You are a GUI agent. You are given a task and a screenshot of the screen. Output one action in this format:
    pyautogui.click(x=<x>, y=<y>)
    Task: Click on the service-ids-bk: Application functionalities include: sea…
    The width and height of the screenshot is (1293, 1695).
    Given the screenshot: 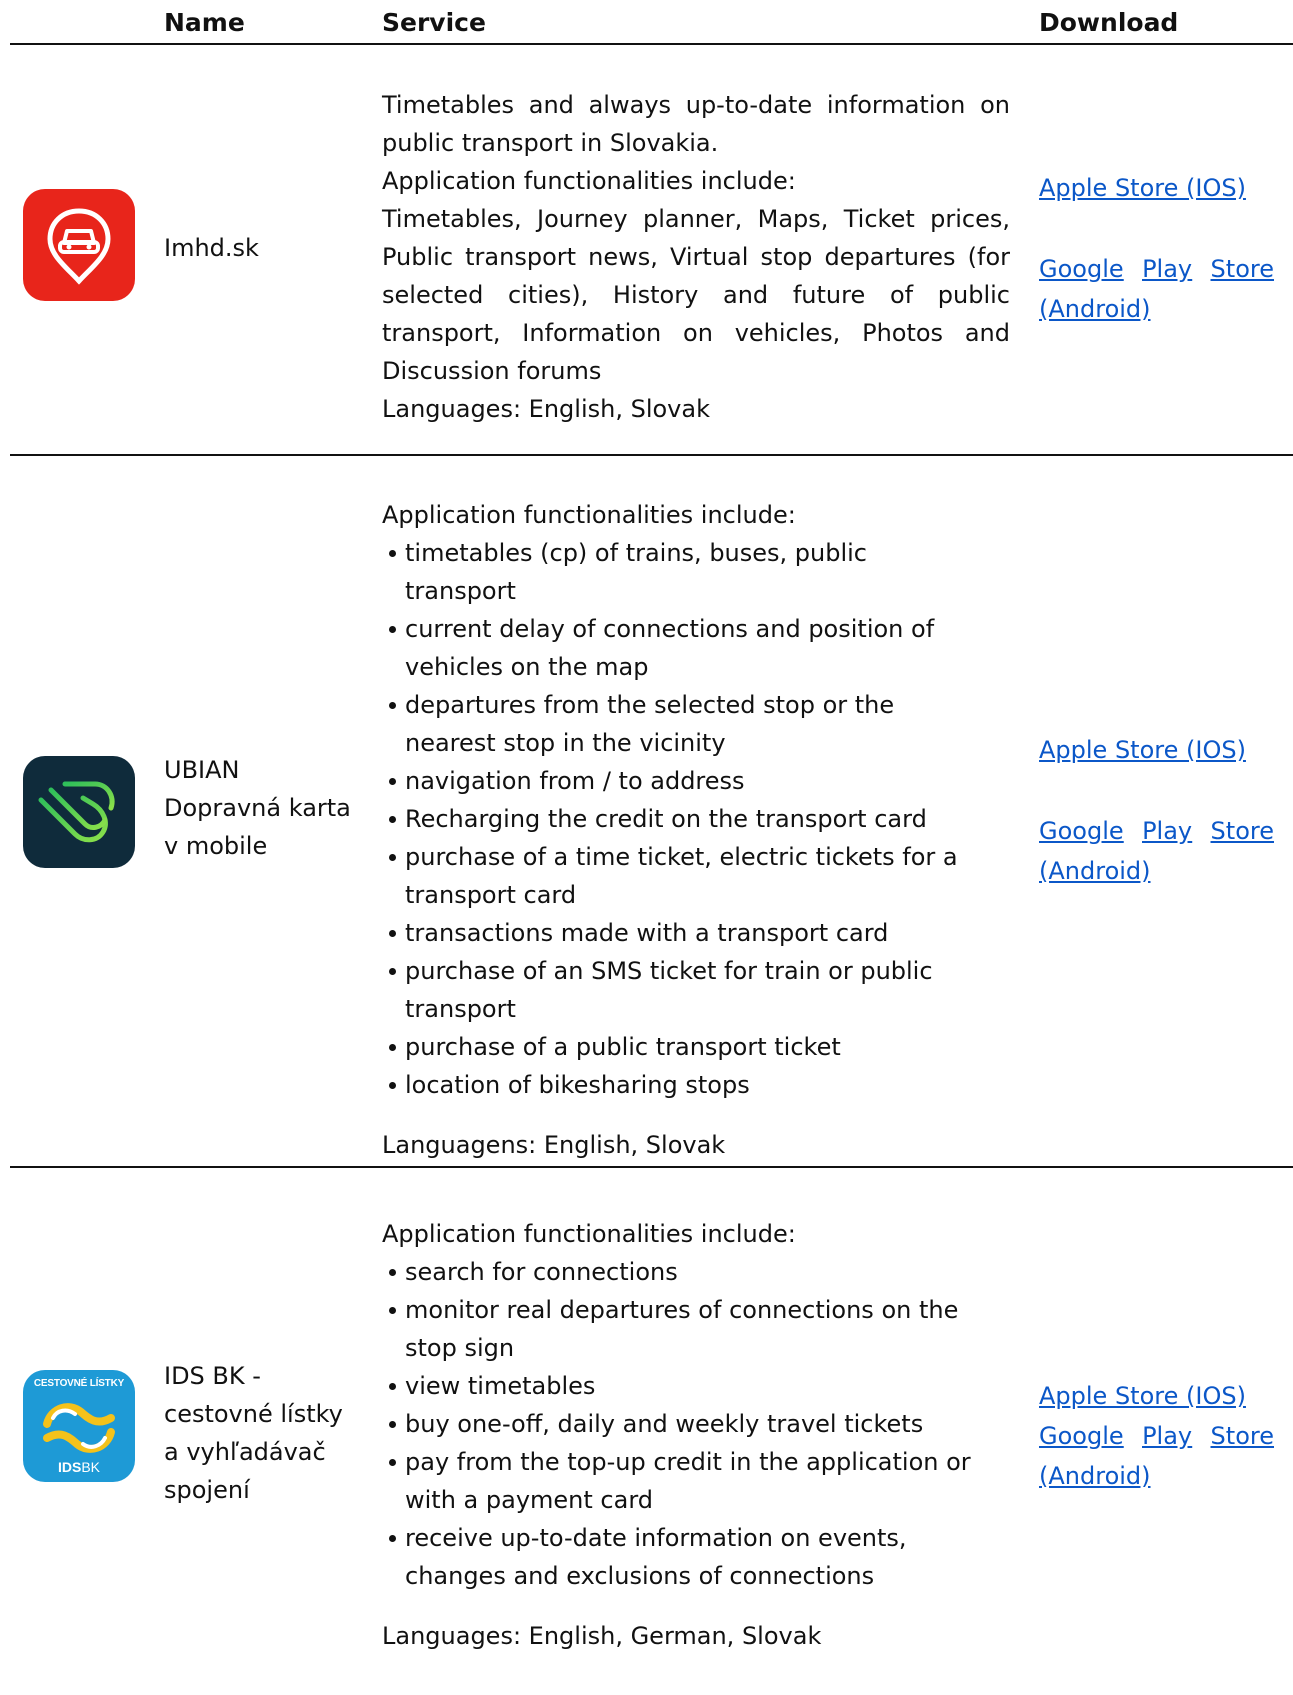 What is the action you would take?
    pyautogui.click(x=682, y=1435)
    